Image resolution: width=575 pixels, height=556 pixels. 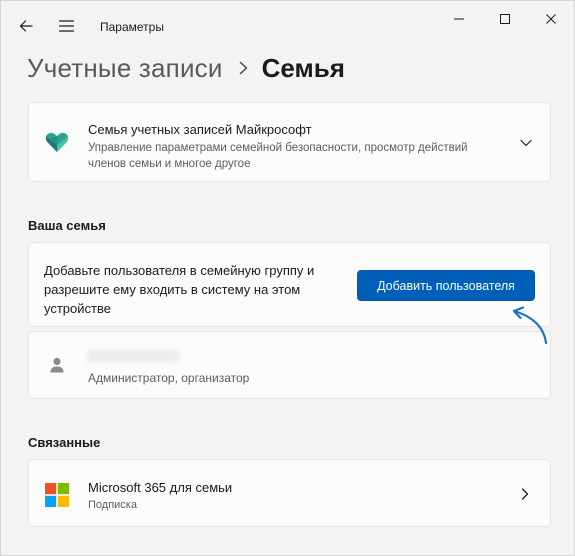 I want to click on back-button, so click(x=26, y=26).